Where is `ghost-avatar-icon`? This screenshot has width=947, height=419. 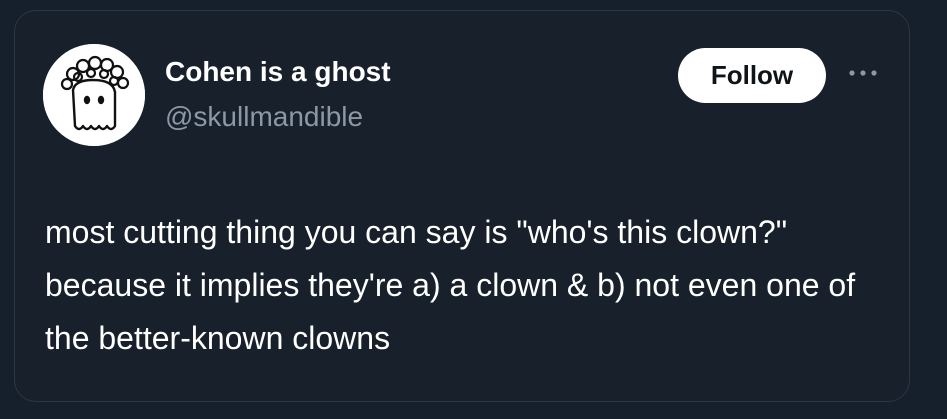 ghost-avatar-icon is located at coordinates (94, 95).